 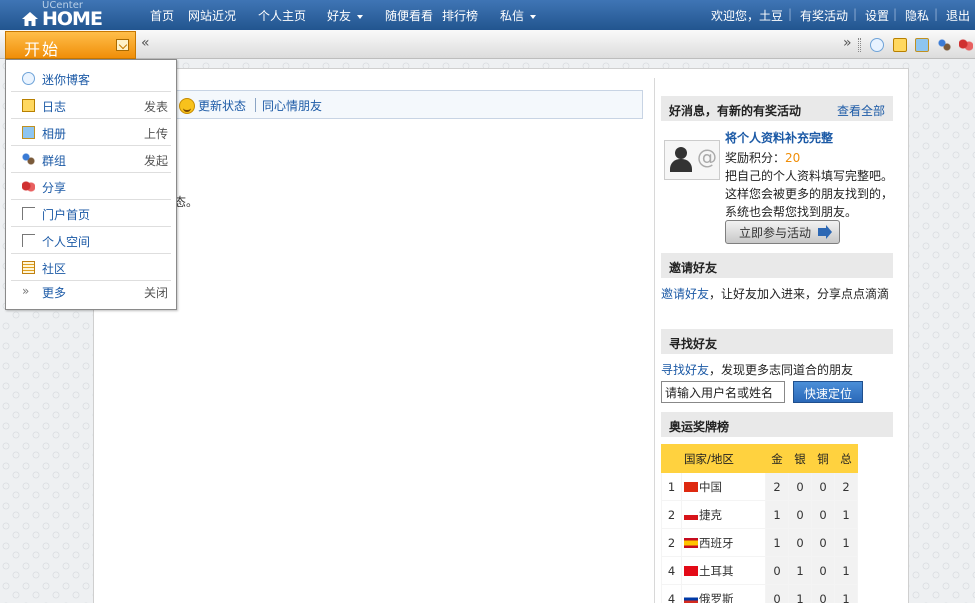 I want to click on menu-item-space: 个人空间, so click(x=91, y=240).